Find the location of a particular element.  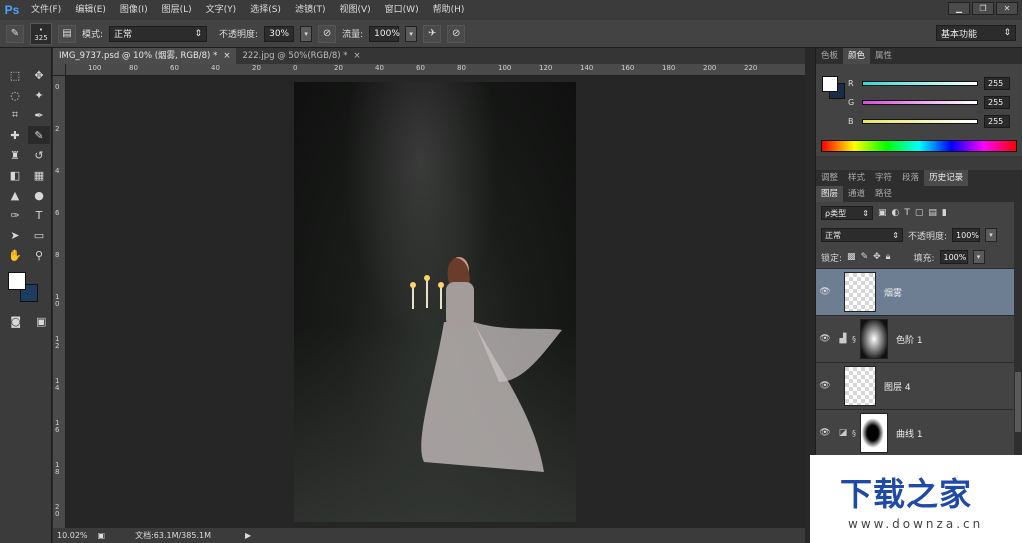

history-brush-icon: ↺ is located at coordinates (39, 155).